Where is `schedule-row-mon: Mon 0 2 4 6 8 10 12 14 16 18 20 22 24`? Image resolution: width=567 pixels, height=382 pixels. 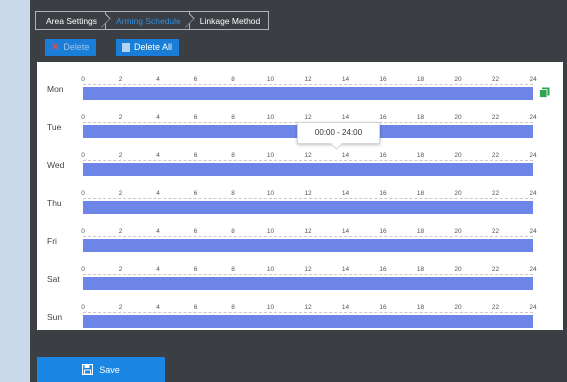
schedule-row-mon: Mon 0 2 4 6 8 10 12 14 16 18 20 22 24 is located at coordinates (300, 82).